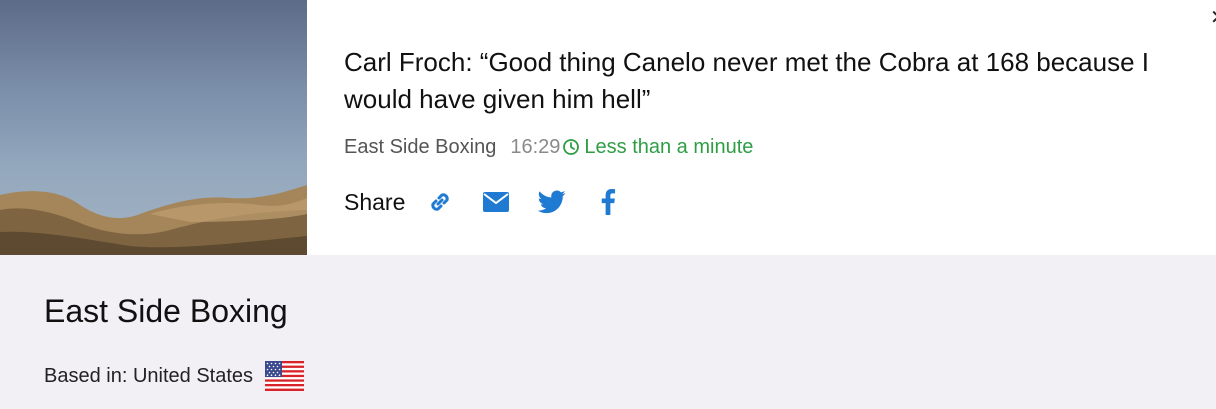 This screenshot has width=1216, height=409. I want to click on facebook-icon, so click(608, 202).